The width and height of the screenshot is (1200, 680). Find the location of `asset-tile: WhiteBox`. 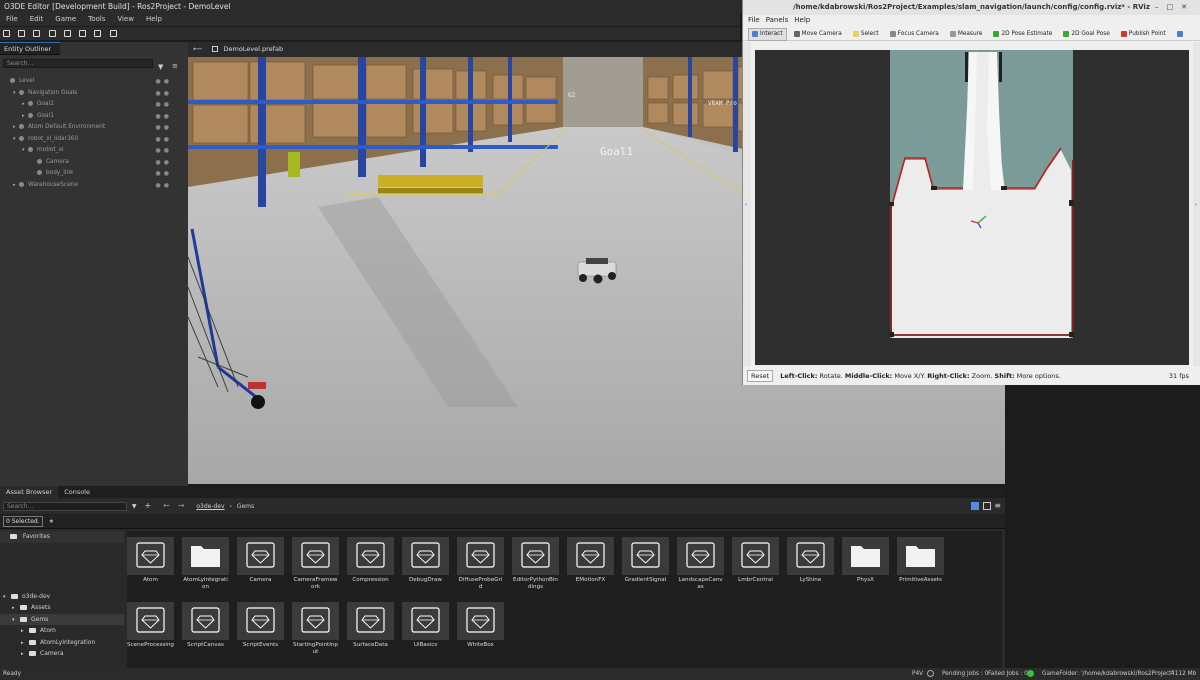

asset-tile: WhiteBox is located at coordinates (484, 626).